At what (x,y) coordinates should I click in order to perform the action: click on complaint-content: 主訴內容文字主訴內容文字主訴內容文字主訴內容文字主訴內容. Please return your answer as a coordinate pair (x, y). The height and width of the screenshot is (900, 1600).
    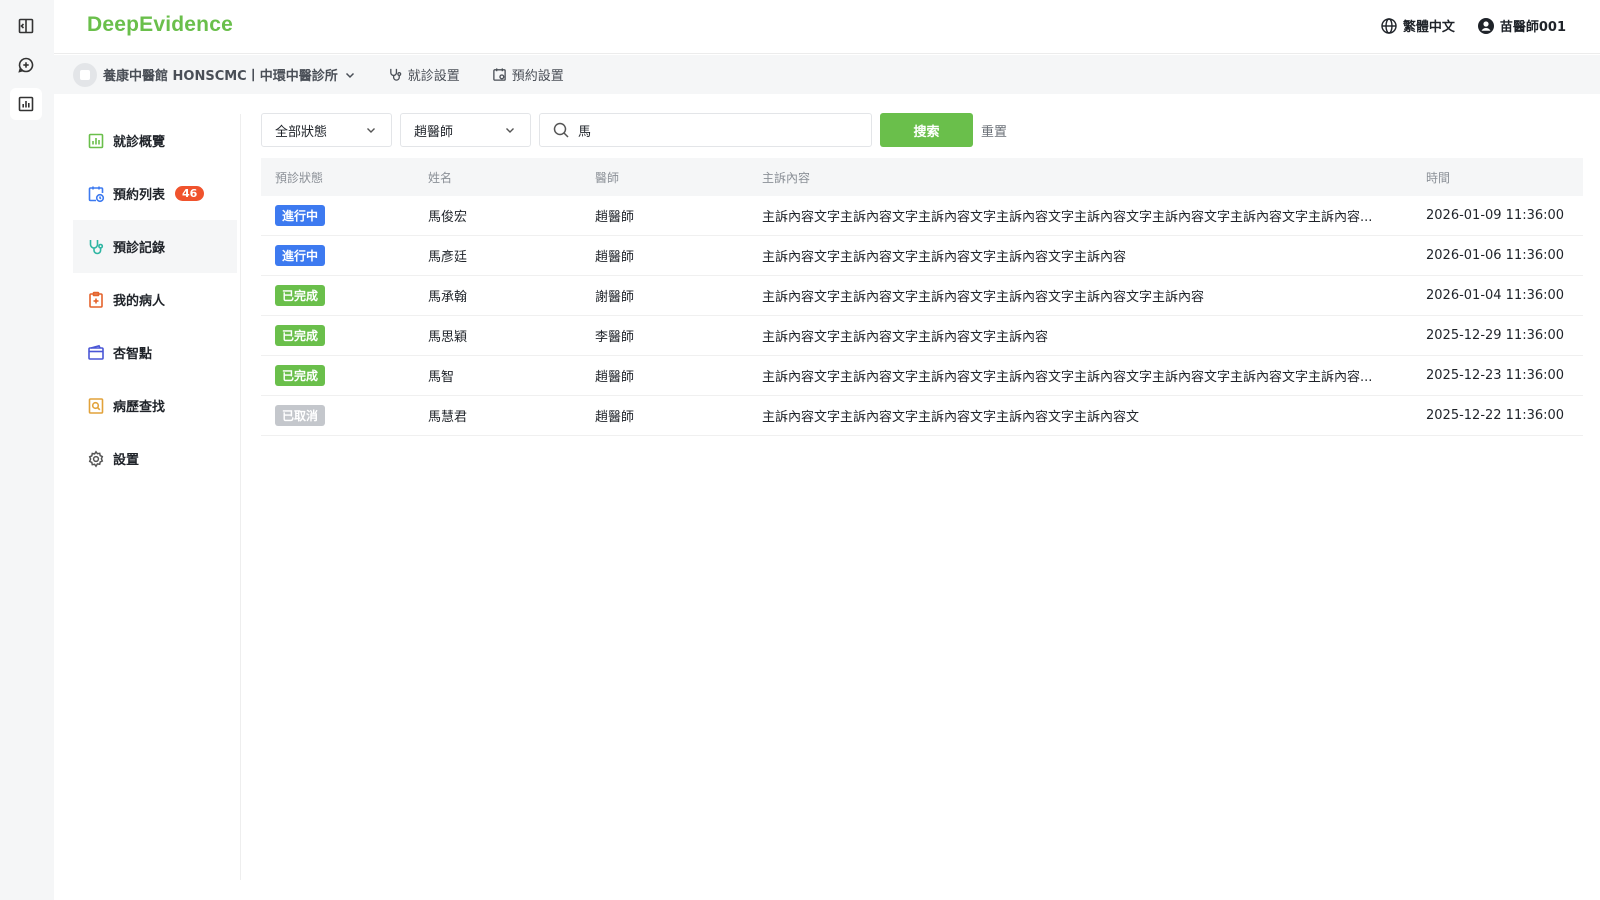
    Looking at the image, I should click on (944, 257).